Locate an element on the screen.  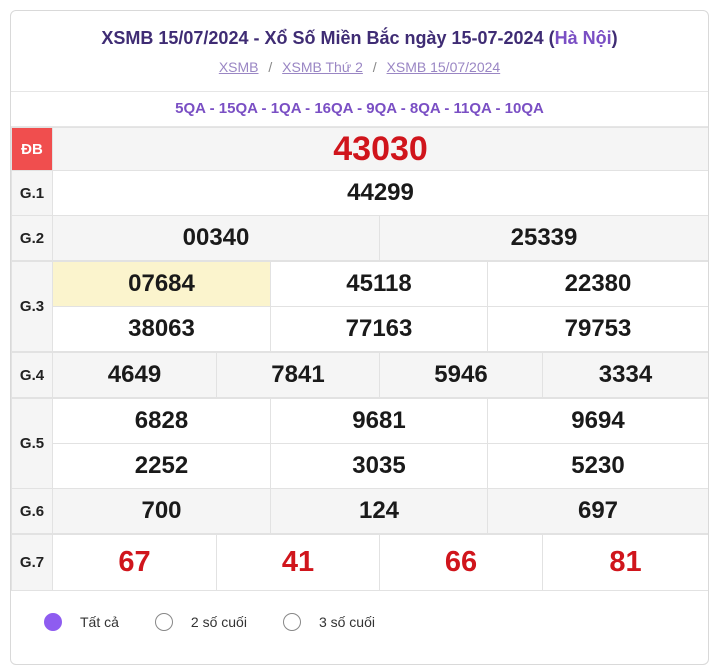
prize-number: 41 is located at coordinates (298, 562).